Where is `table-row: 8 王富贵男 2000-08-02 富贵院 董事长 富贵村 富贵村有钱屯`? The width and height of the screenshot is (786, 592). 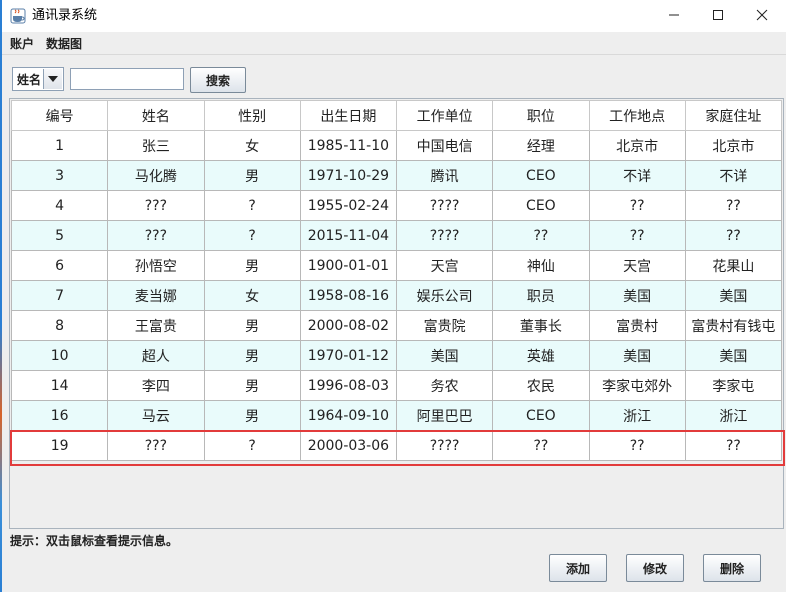 table-row: 8 王富贵男 2000-08-02 富贵院 董事长 富贵村 富贵村有钱屯 is located at coordinates (396, 325).